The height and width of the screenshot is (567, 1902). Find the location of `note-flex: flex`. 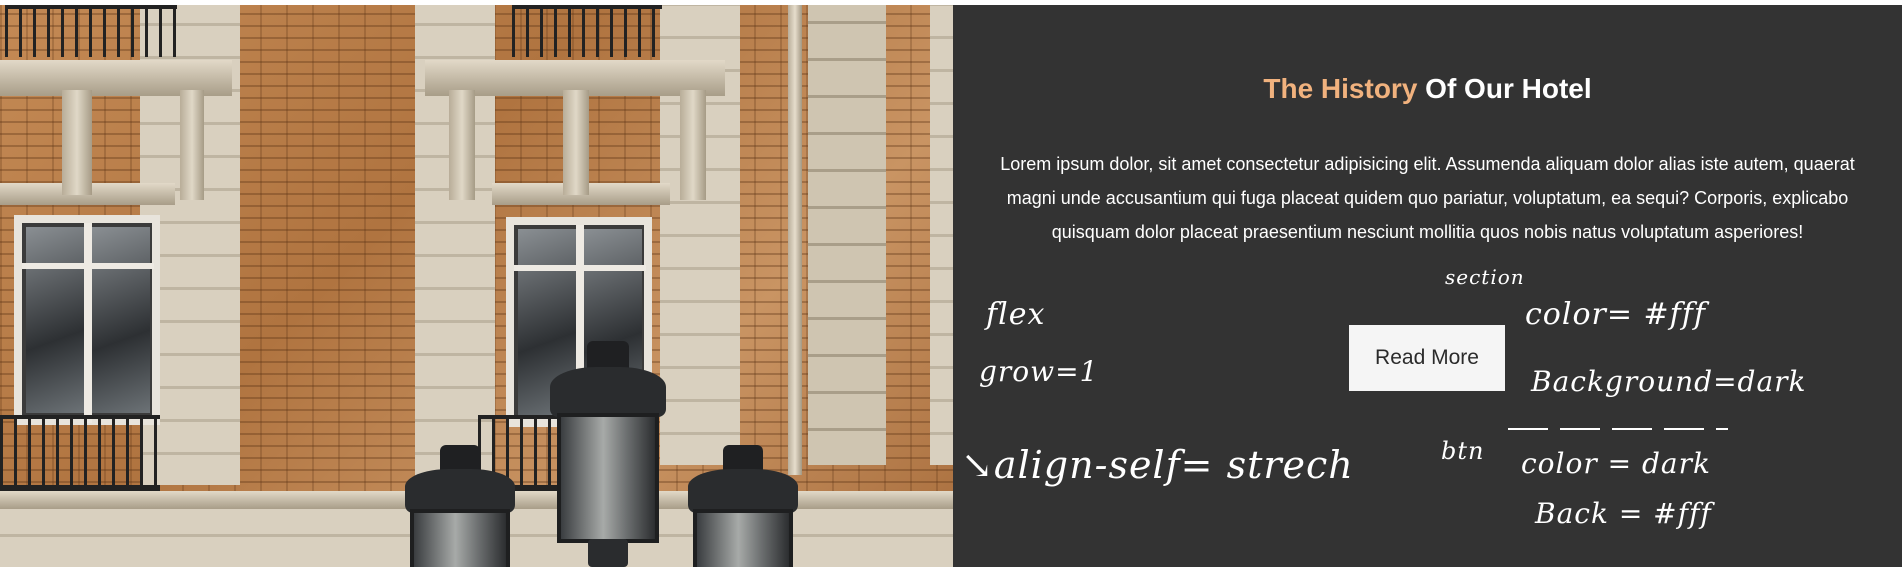

note-flex: flex is located at coordinates (1016, 314).